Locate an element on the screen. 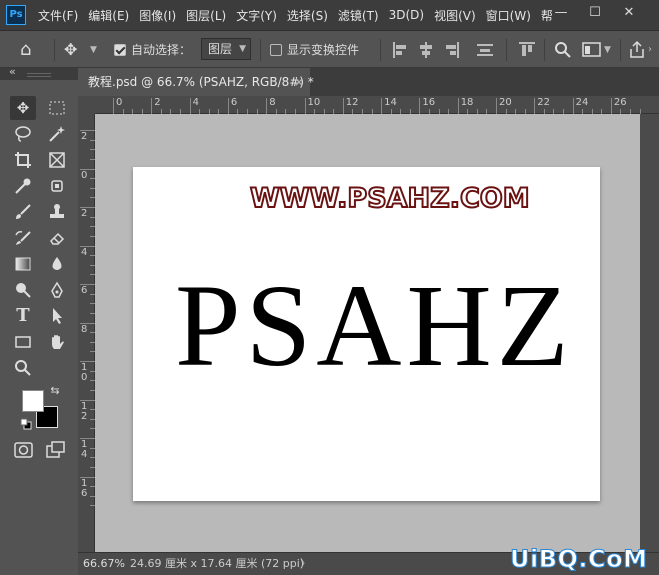 This screenshot has width=659, height=575. rectangle-tool-icon is located at coordinates (23, 342).